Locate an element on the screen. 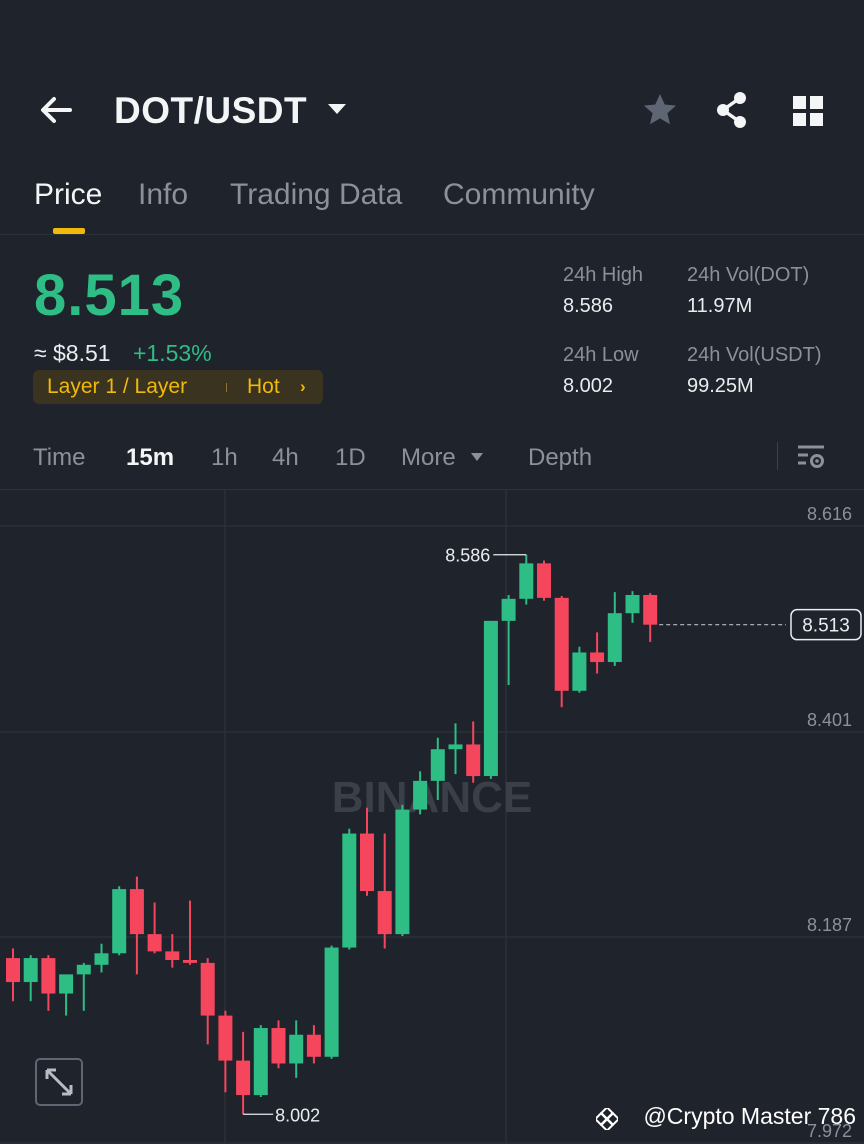 This screenshot has height=1144, width=864. chevron-right-icon: › is located at coordinates (303, 387).